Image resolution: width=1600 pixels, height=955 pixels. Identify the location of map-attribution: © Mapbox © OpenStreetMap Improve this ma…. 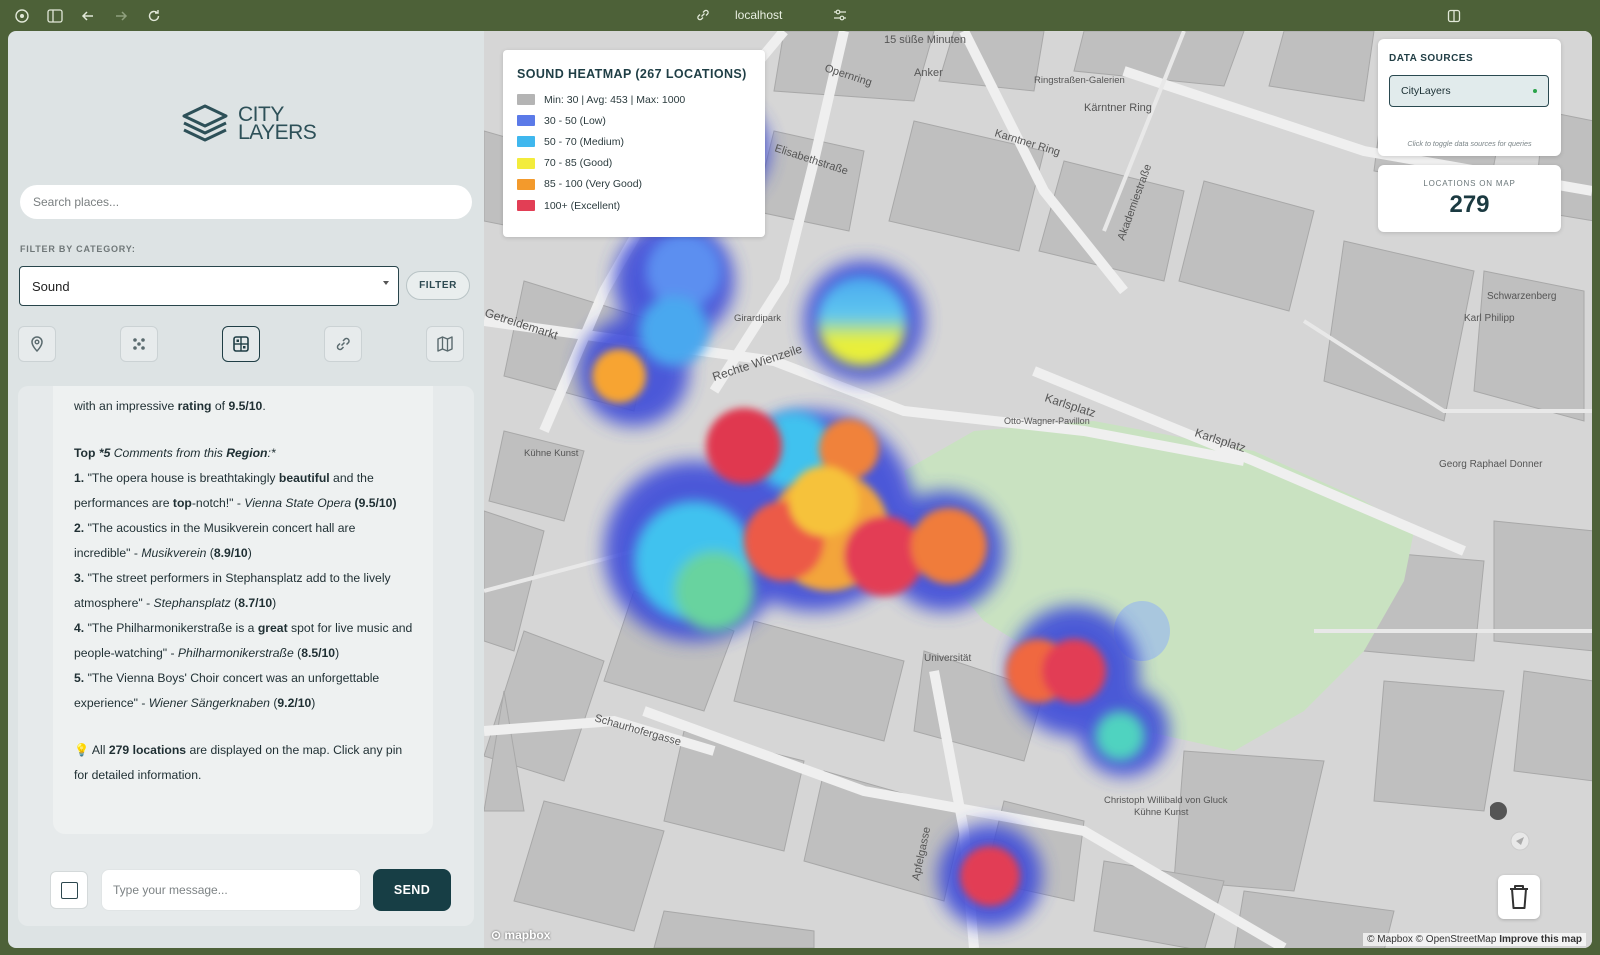
(1474, 939).